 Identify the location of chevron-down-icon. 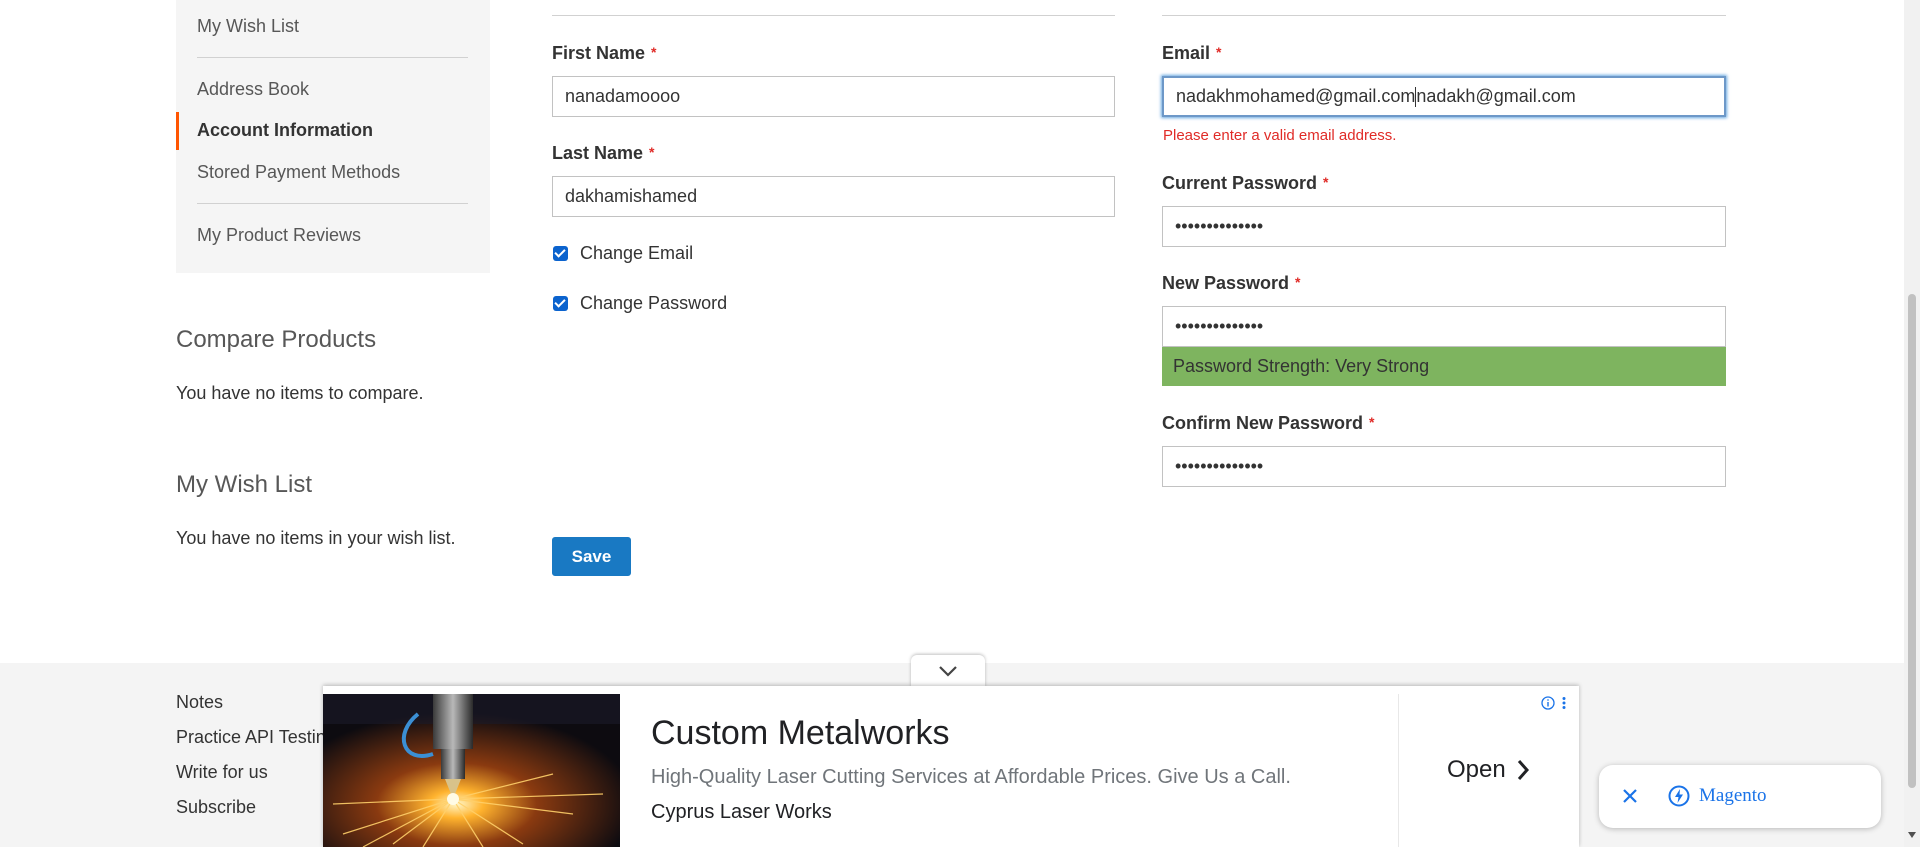
(948, 671).